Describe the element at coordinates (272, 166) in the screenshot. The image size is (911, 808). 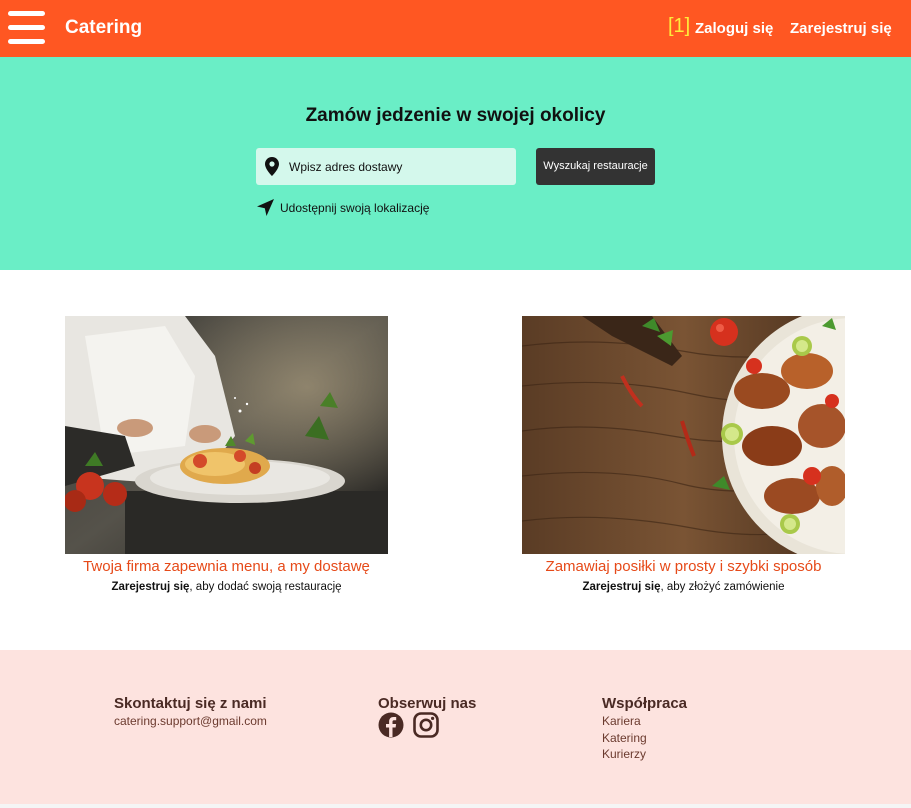
I see `location-pin-icon` at that location.